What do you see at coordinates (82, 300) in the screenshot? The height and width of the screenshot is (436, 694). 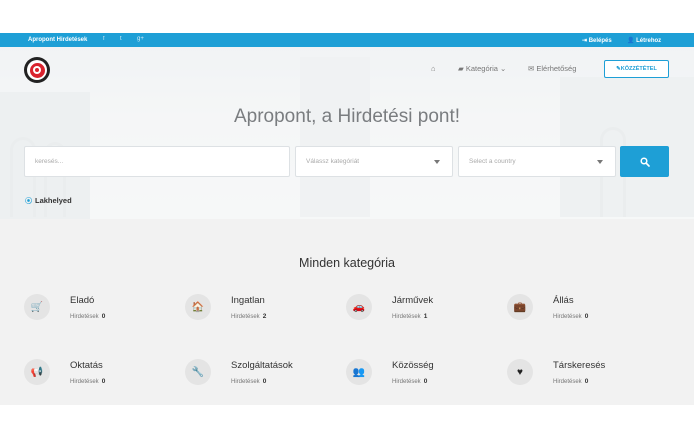 I see `category-name: Eladó` at bounding box center [82, 300].